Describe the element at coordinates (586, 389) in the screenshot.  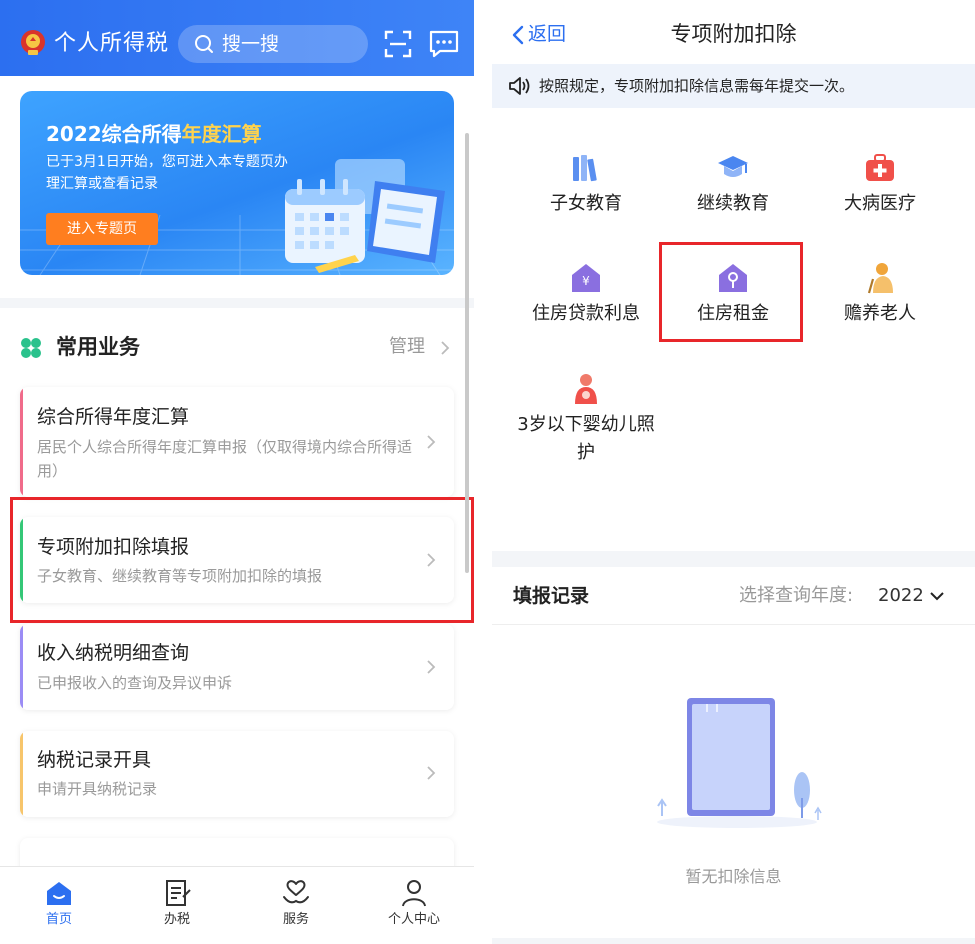
I see `mother-baby-icon` at that location.